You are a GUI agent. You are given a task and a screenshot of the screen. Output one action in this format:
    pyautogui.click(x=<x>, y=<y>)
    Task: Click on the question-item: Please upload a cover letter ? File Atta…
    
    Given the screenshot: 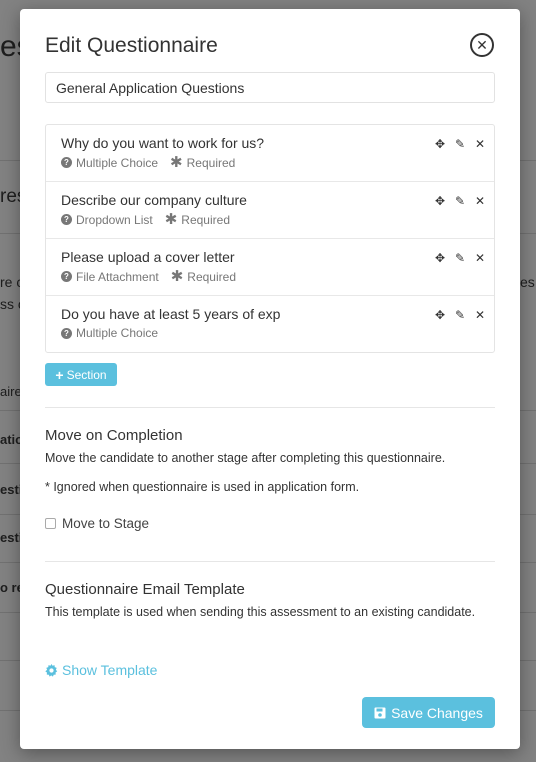 What is the action you would take?
    pyautogui.click(x=270, y=267)
    